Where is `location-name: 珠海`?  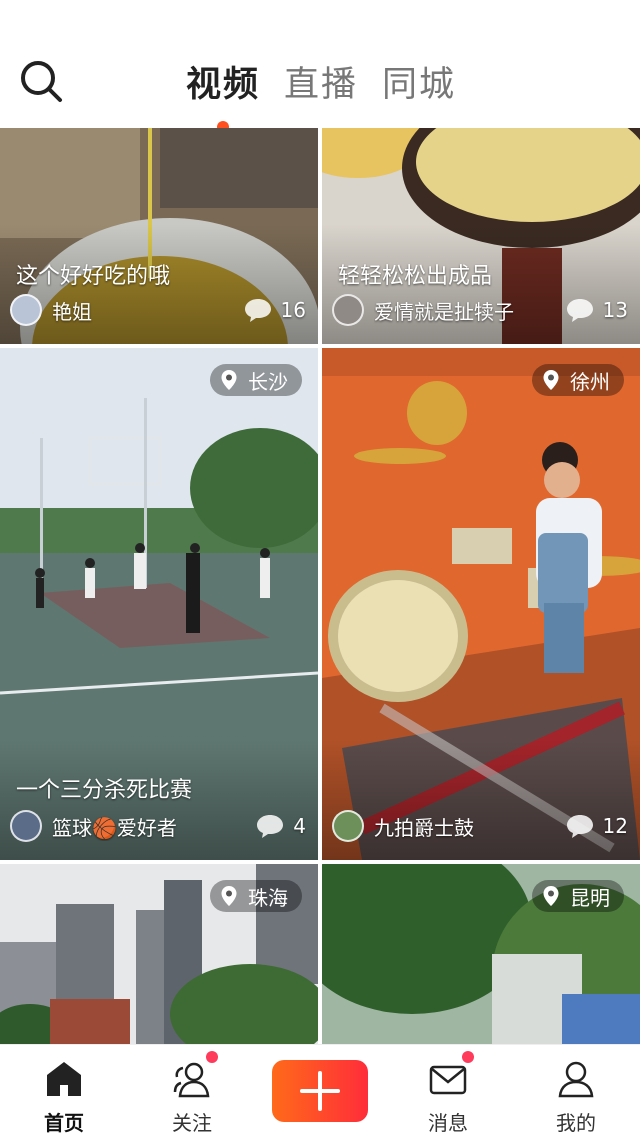 location-name: 珠海 is located at coordinates (268, 897).